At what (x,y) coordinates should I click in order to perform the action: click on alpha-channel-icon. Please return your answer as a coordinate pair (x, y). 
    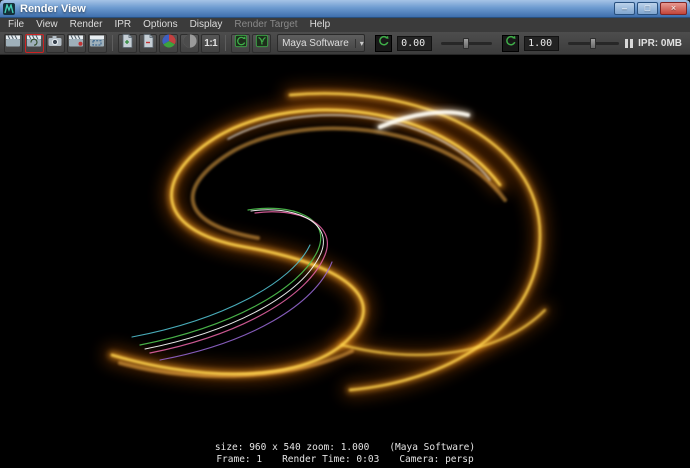
    Looking at the image, I should click on (190, 43).